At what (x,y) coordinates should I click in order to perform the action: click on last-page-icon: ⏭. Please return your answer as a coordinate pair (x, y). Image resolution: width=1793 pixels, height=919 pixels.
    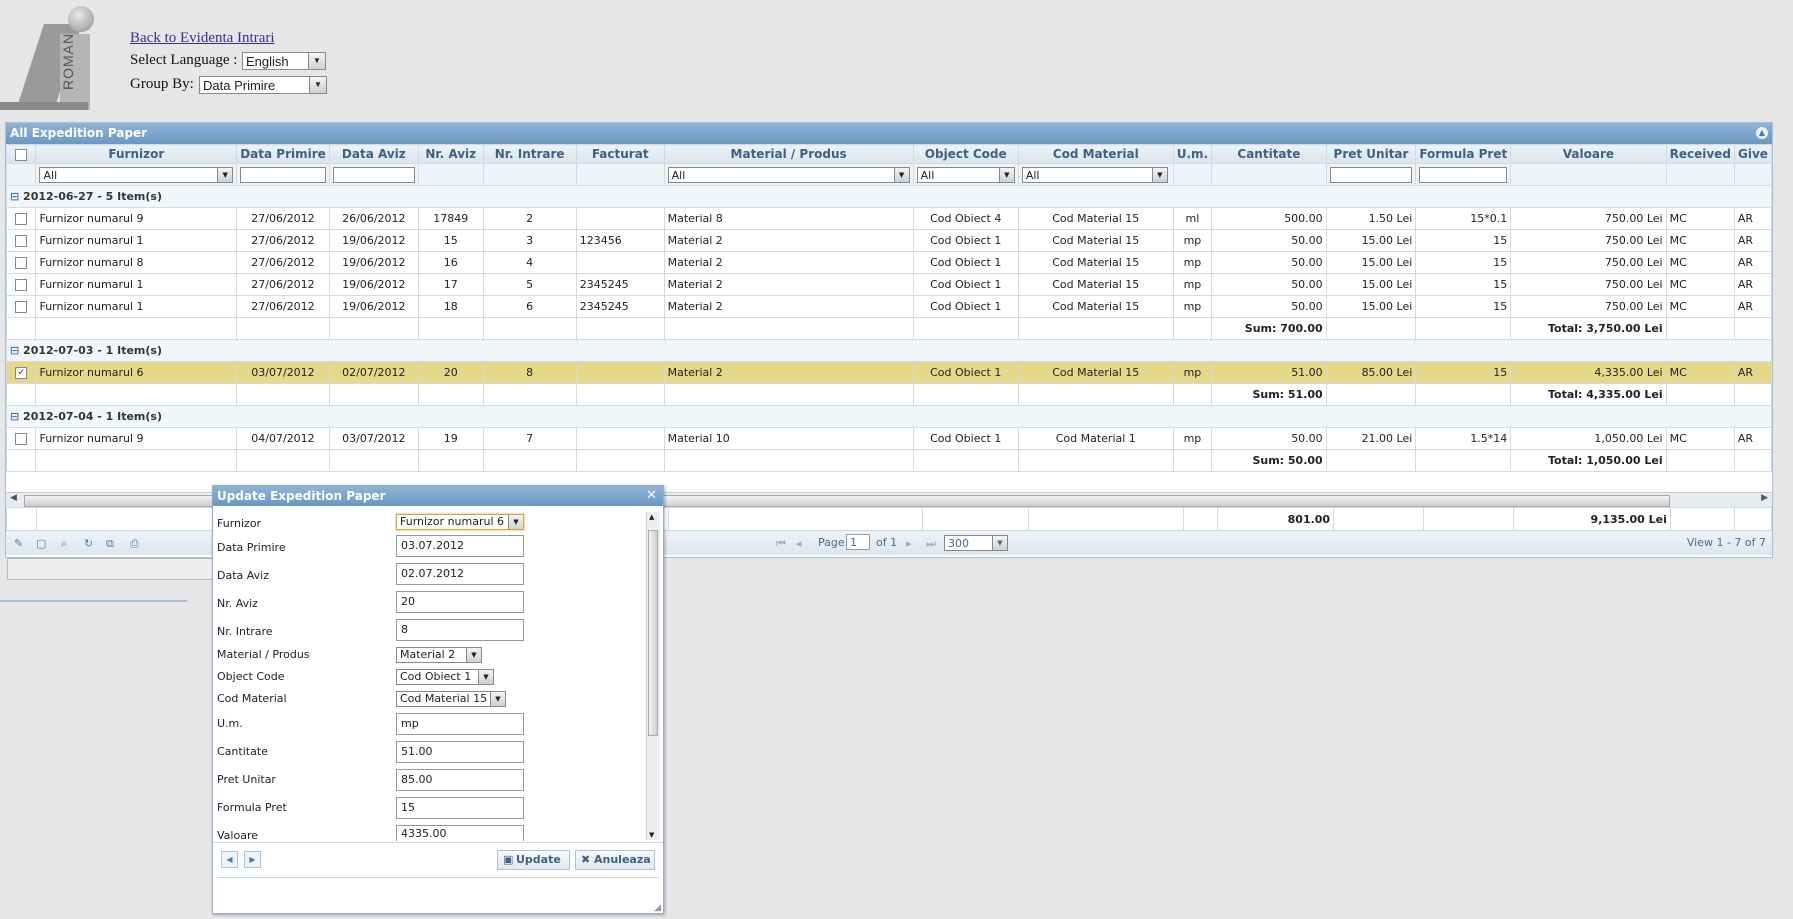
    Looking at the image, I should click on (931, 544).